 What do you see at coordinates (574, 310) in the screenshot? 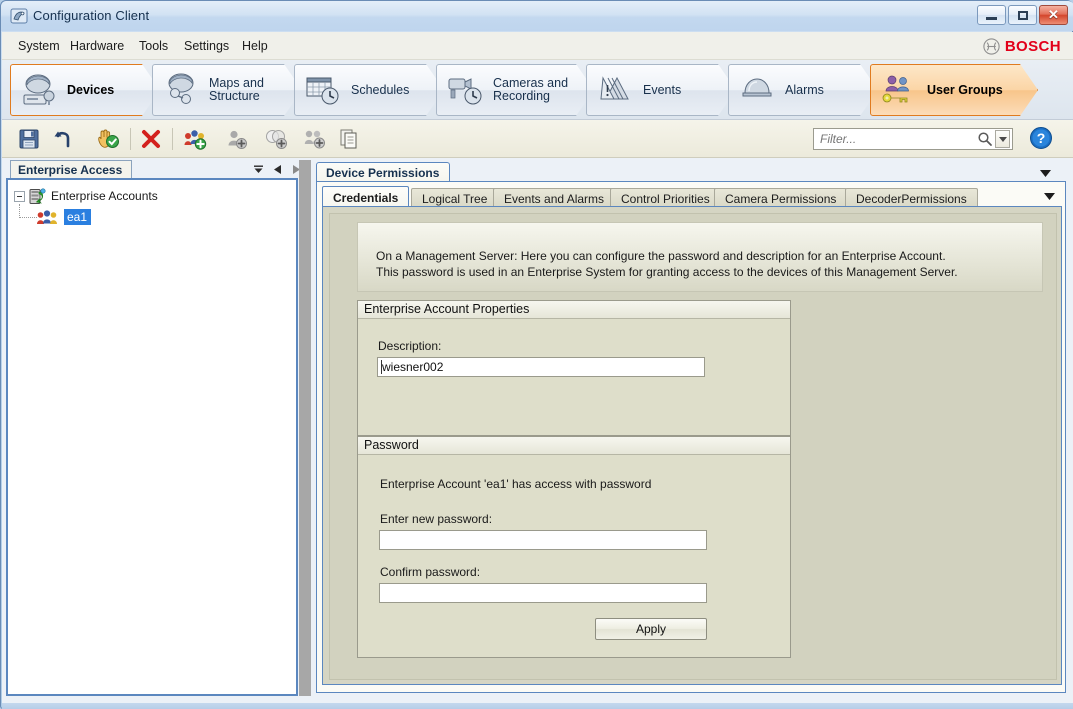
I see `group-title: Enterprise Account Properties` at bounding box center [574, 310].